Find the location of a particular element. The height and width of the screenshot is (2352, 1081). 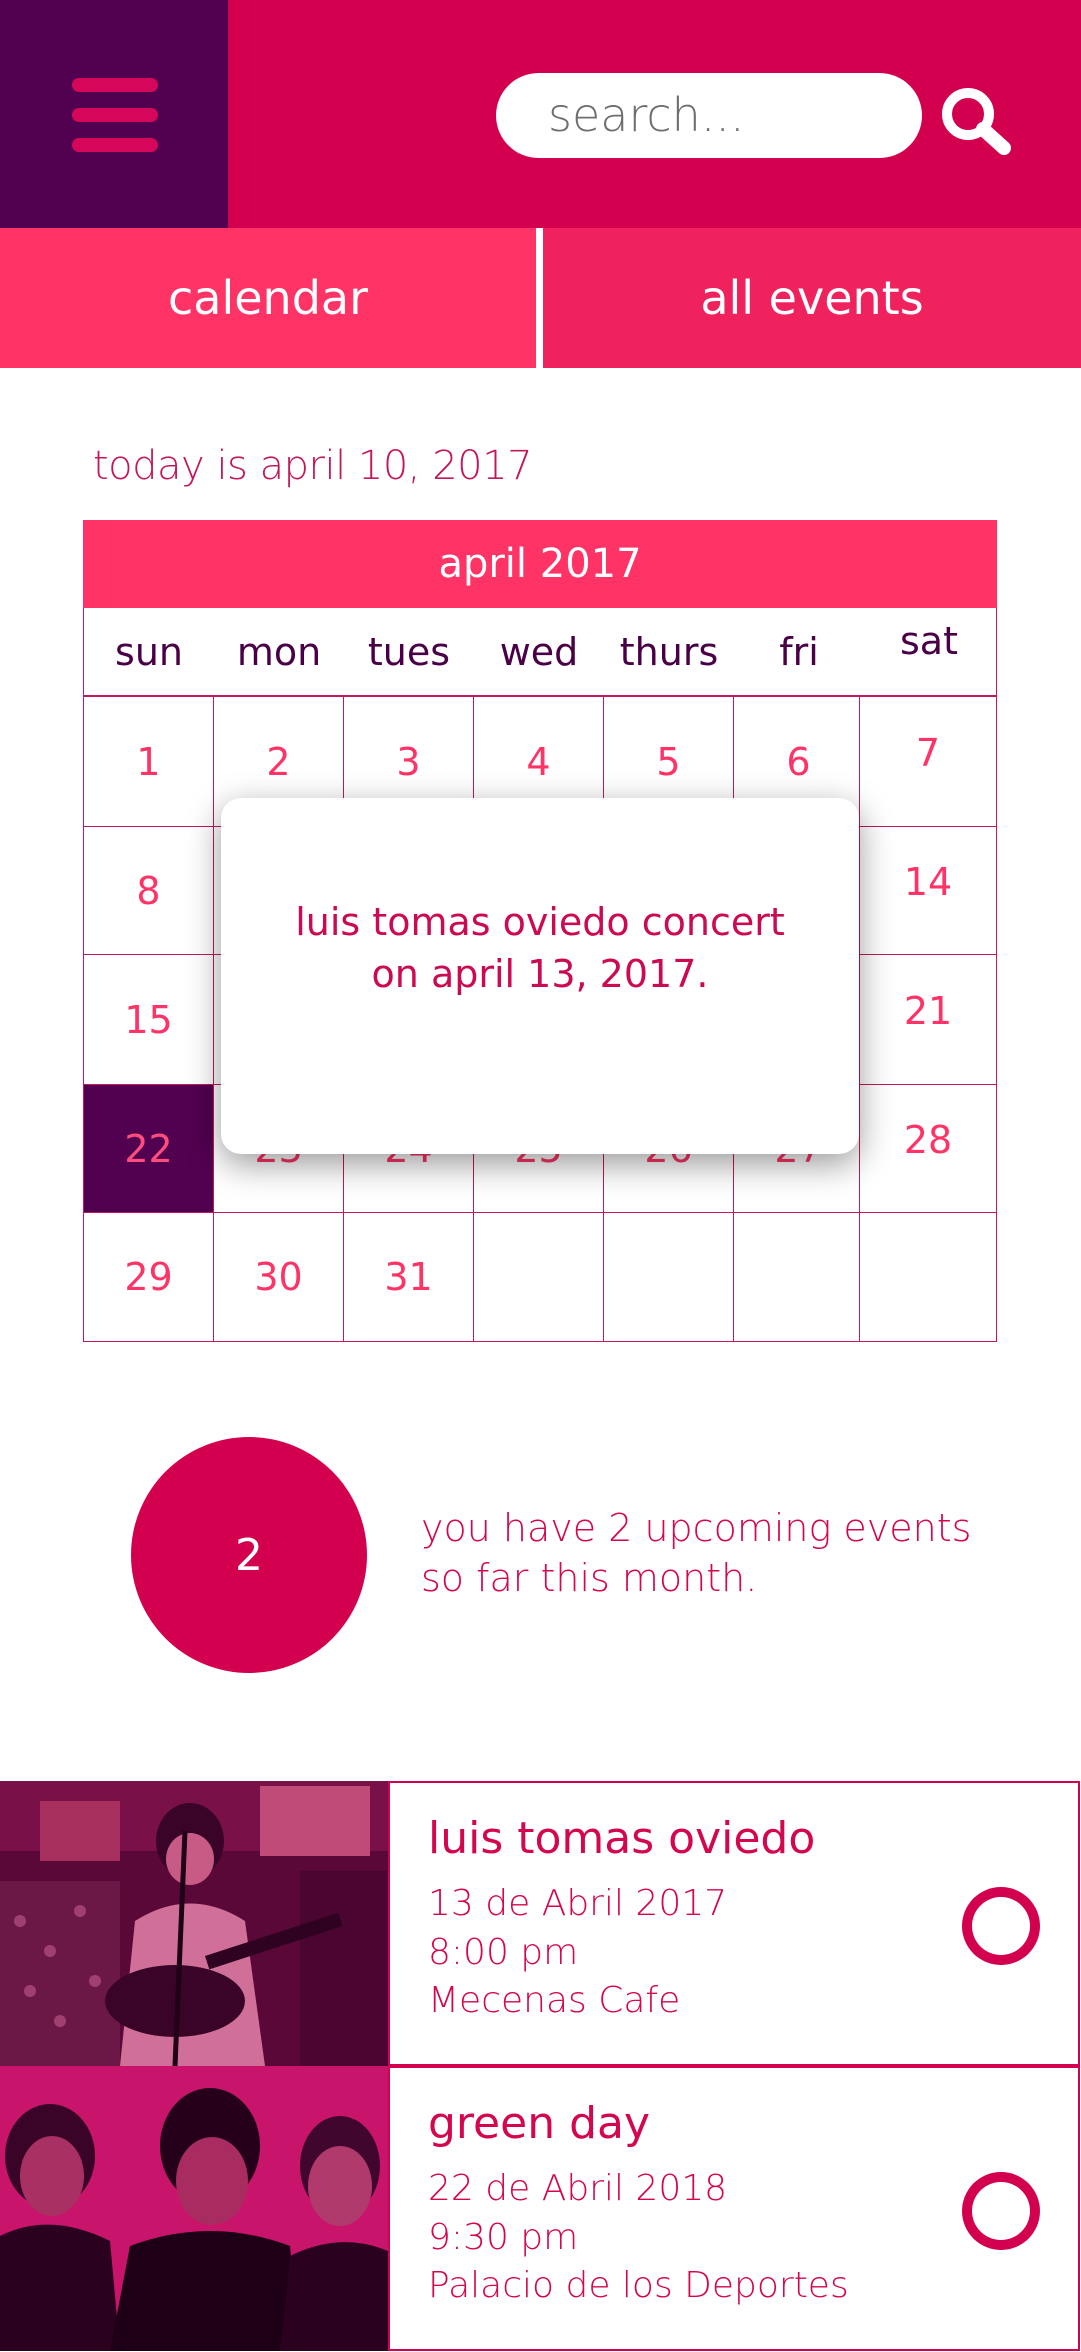

calendar-day: 1 is located at coordinates (148, 761).